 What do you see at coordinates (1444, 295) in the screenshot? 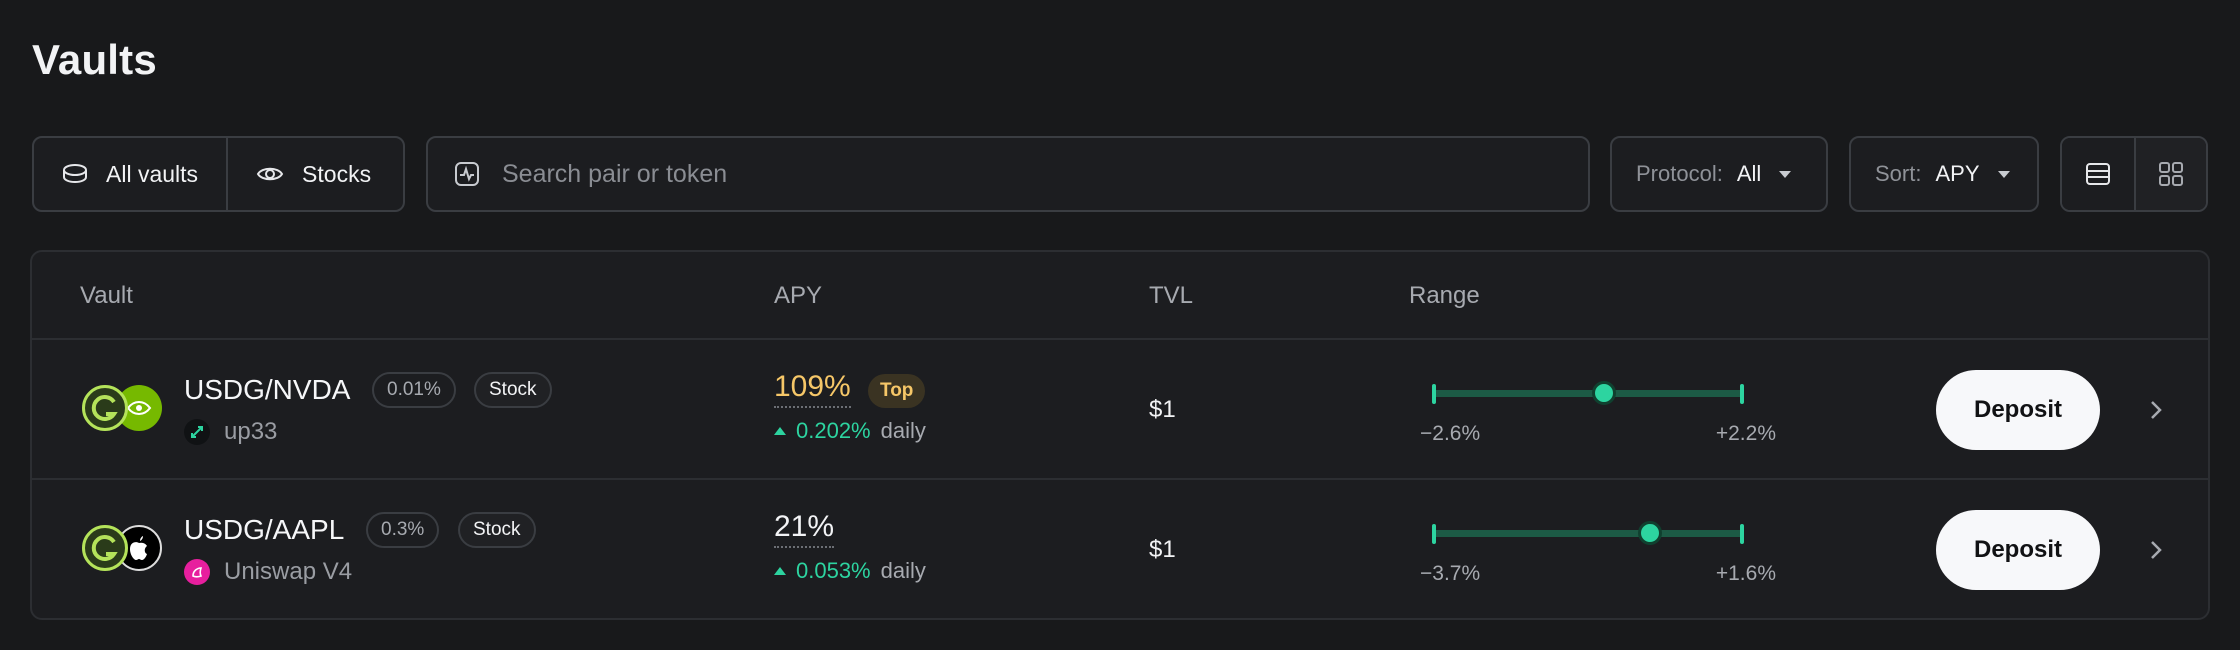
I see `column-range: Range` at bounding box center [1444, 295].